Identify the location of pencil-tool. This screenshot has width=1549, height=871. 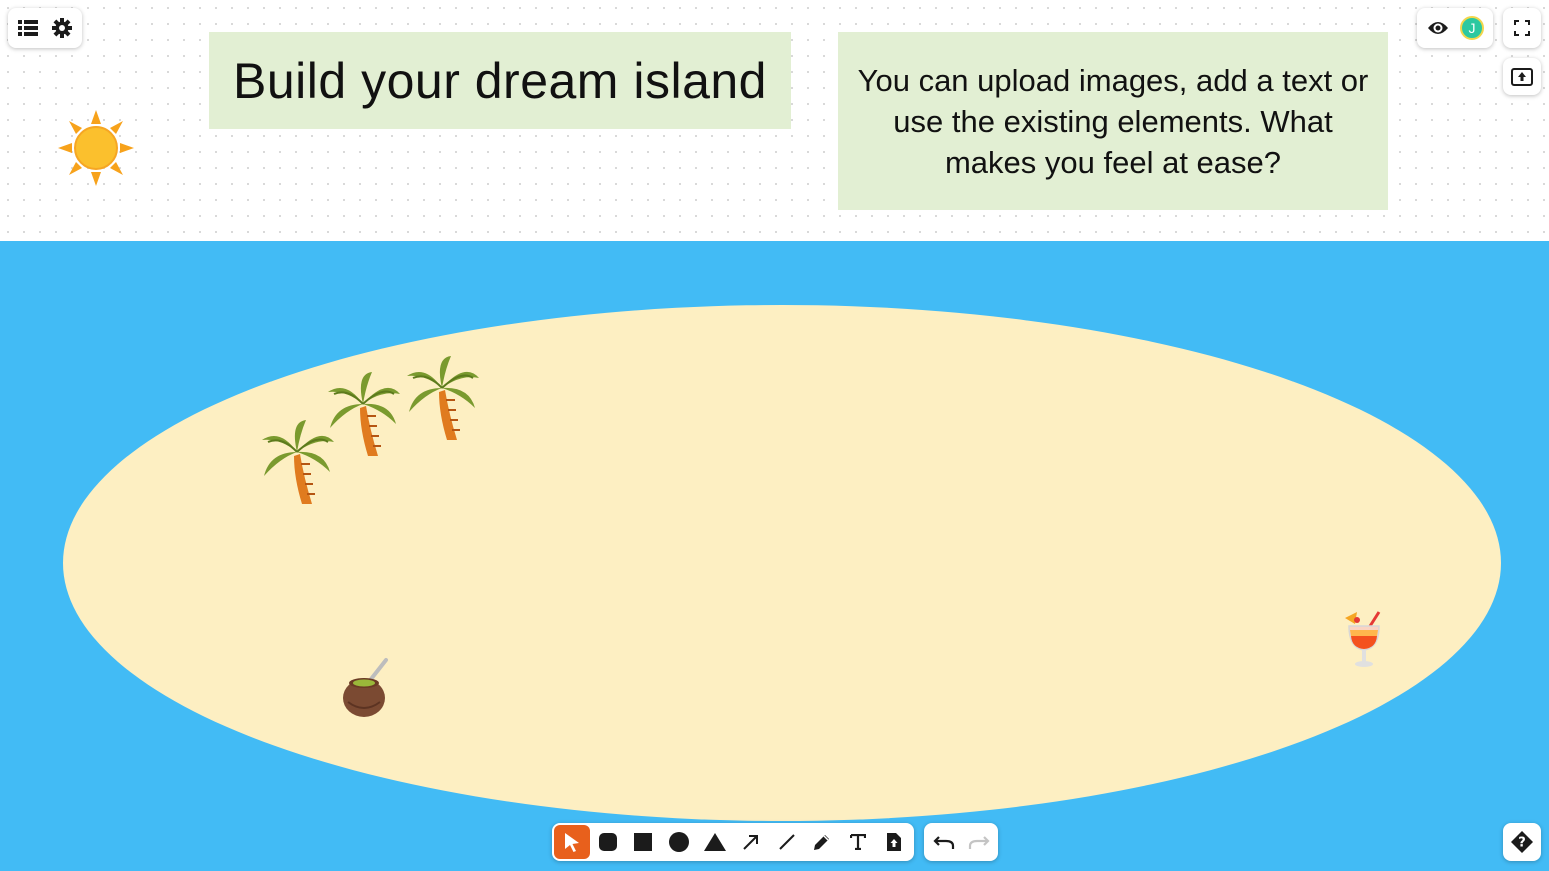
(823, 842).